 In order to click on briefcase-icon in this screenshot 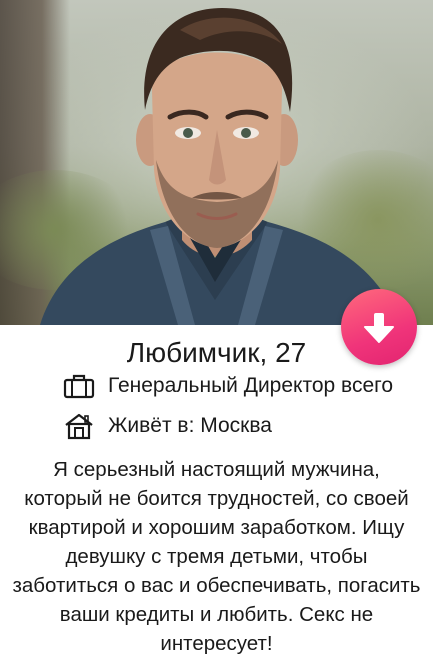, I will do `click(79, 386)`.